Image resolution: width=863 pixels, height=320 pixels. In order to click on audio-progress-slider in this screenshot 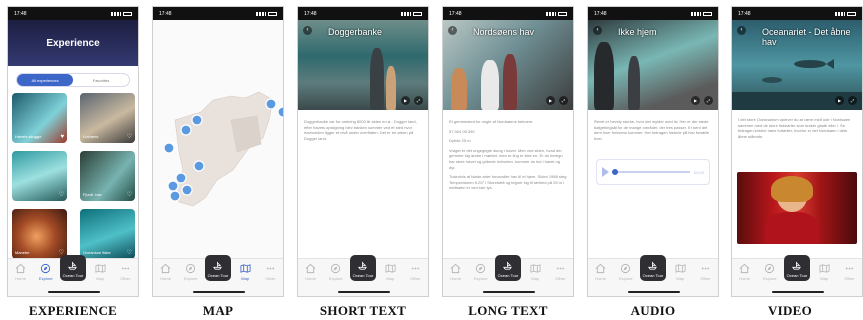, I will do `click(651, 172)`.